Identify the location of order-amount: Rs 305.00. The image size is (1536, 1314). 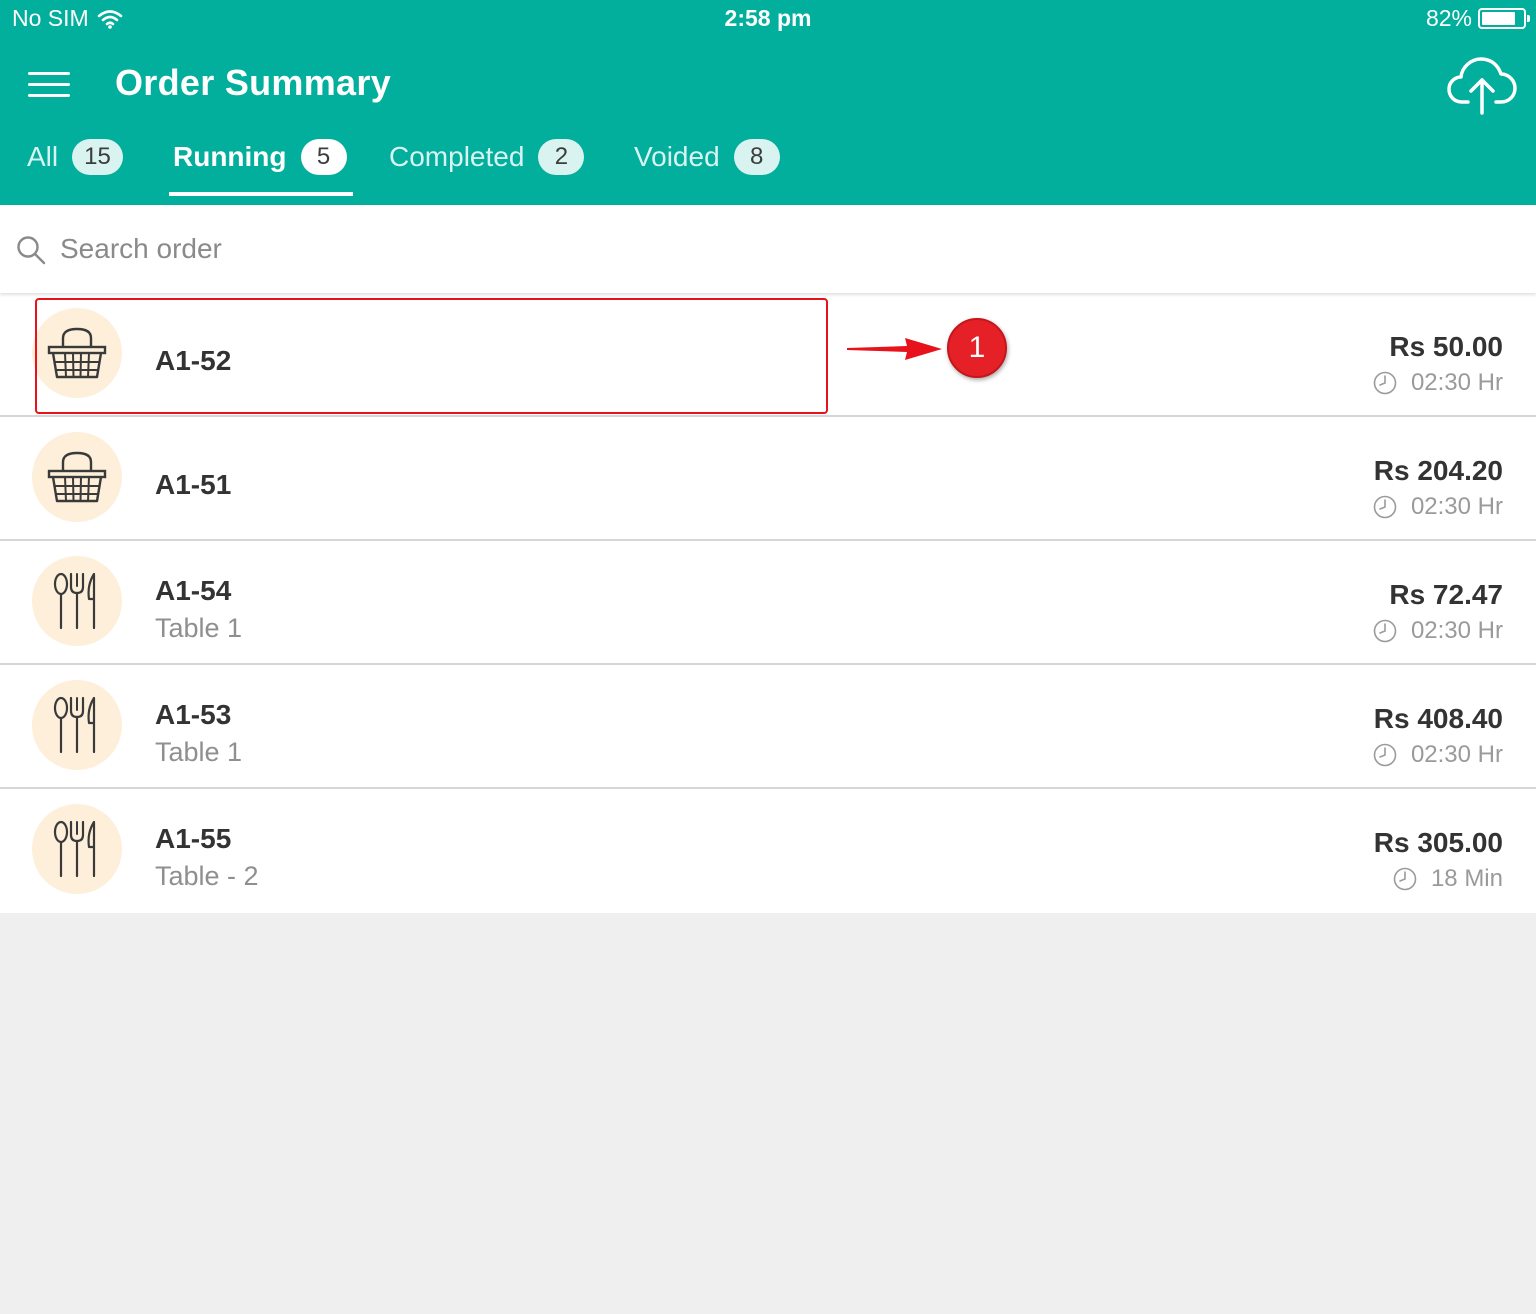
(1438, 842).